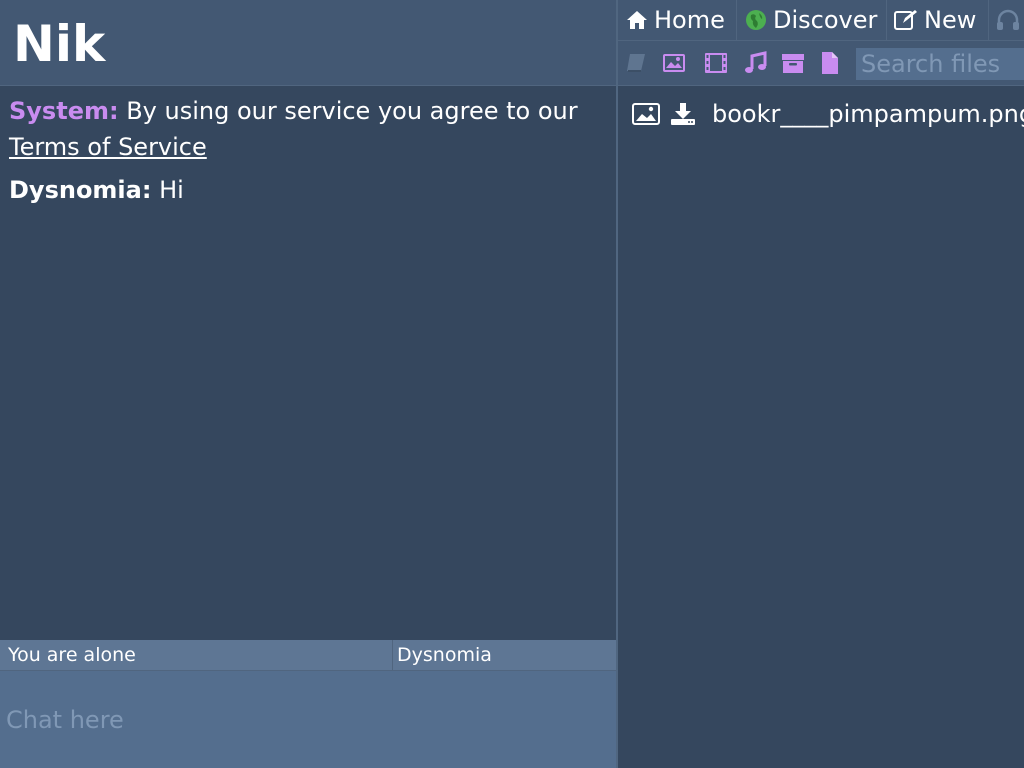 The height and width of the screenshot is (768, 1024). I want to click on nav-new-label: New, so click(950, 20).